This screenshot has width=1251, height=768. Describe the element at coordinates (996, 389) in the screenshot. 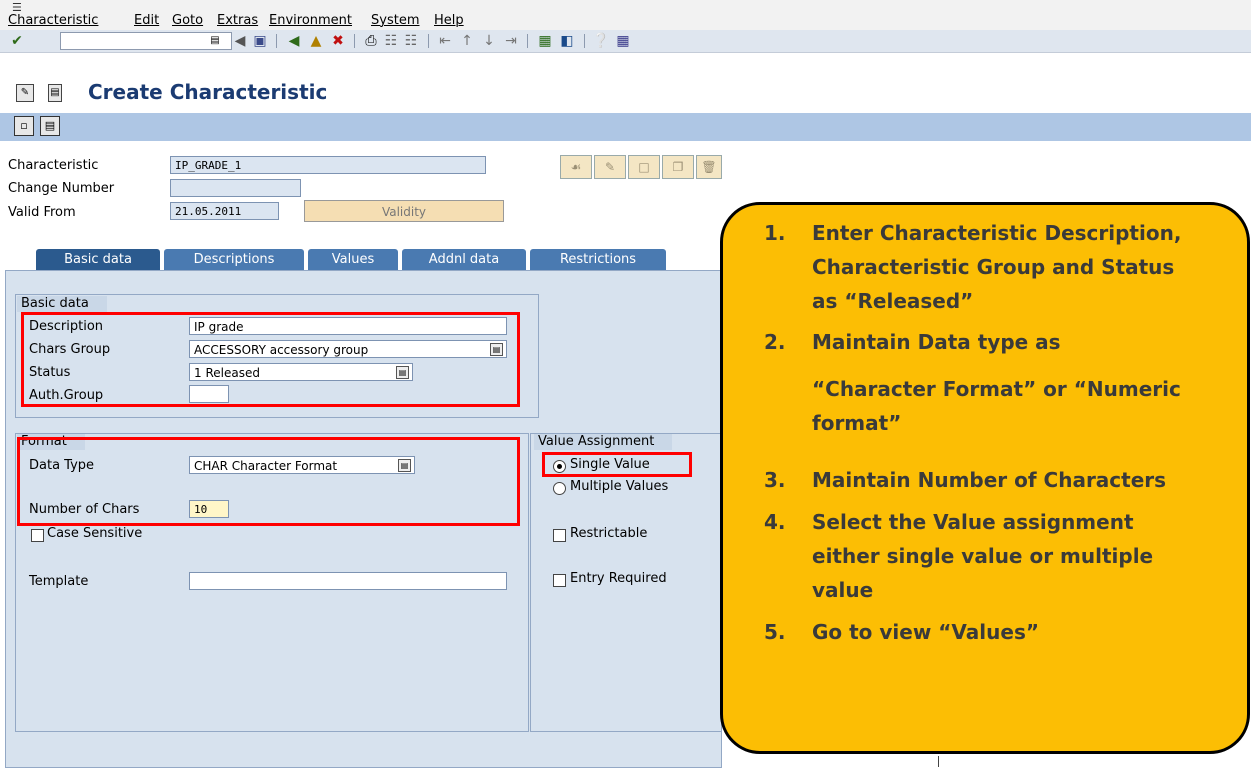

I see `step-2-line-2: “Character Format” or “Numeric` at that location.